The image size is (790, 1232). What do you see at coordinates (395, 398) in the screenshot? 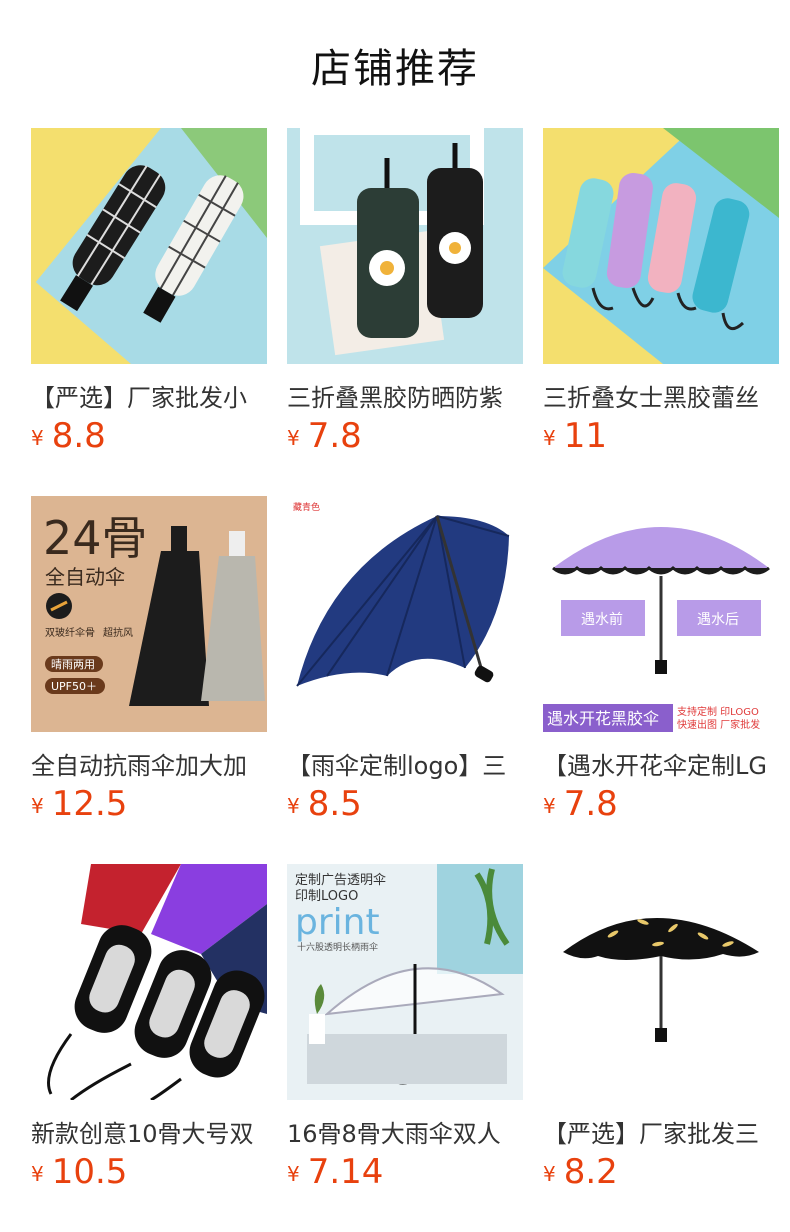
I see `product-name: 三折叠黑胶防晒防紫` at bounding box center [395, 398].